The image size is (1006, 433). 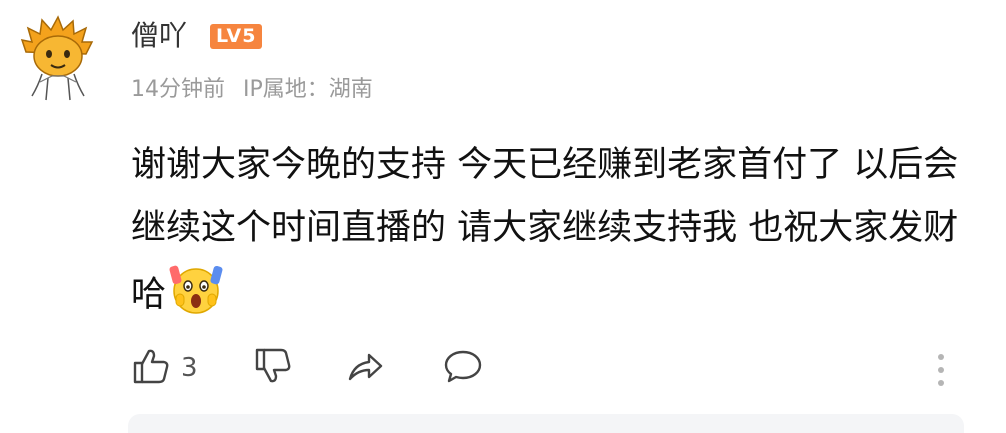 I want to click on comment-meta: 14分钟前 IP属地：湖南, so click(x=252, y=90).